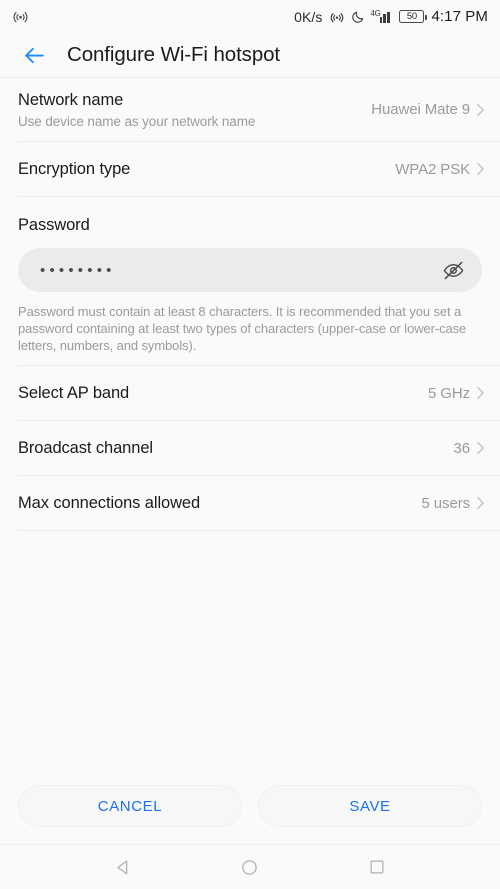 The image size is (500, 889). I want to click on nav-recents-square-icon, so click(377, 867).